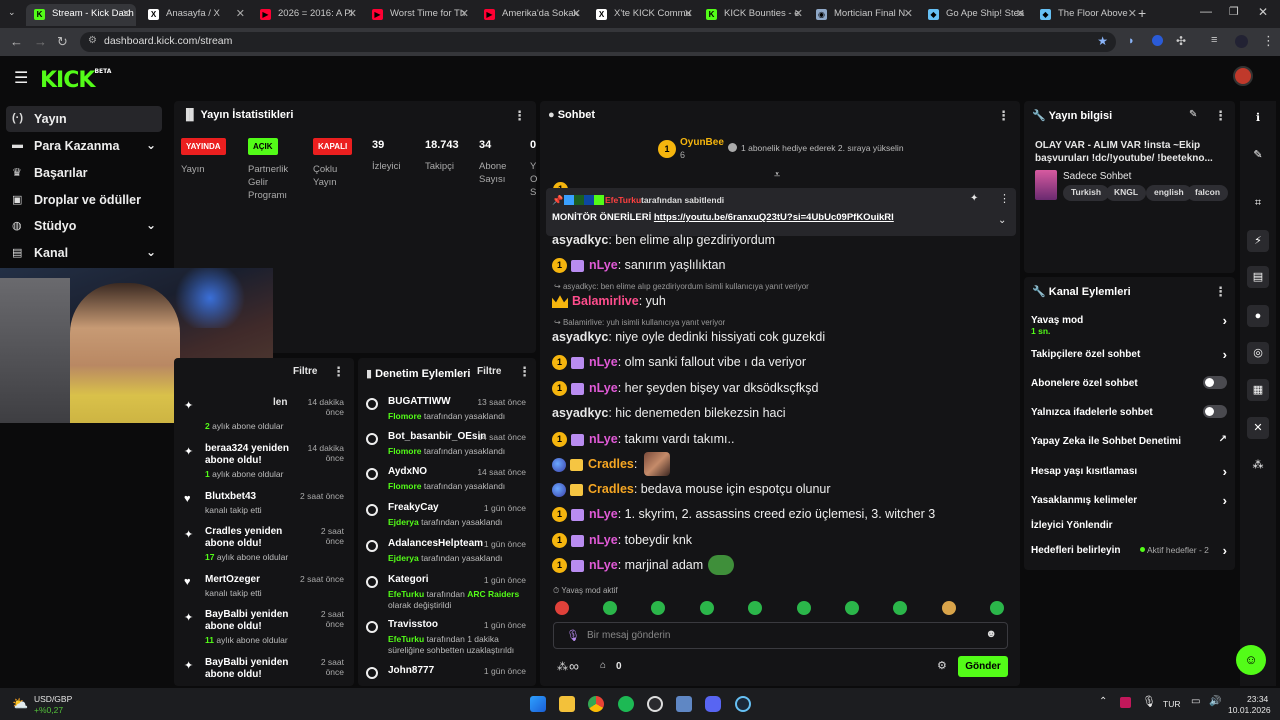  Describe the element at coordinates (1258, 203) in the screenshot. I see `focus-icon: ⌗` at that location.